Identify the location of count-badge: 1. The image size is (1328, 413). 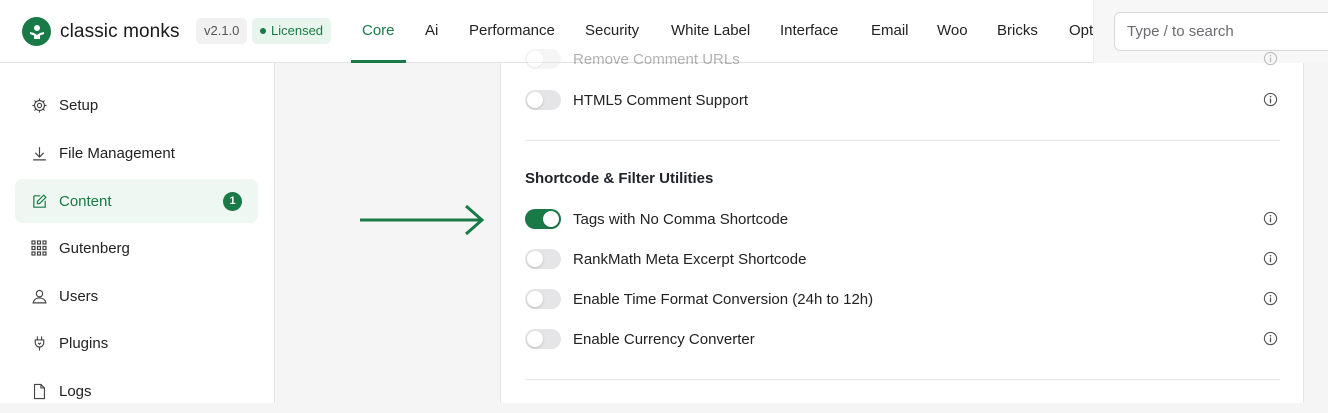
(232, 201).